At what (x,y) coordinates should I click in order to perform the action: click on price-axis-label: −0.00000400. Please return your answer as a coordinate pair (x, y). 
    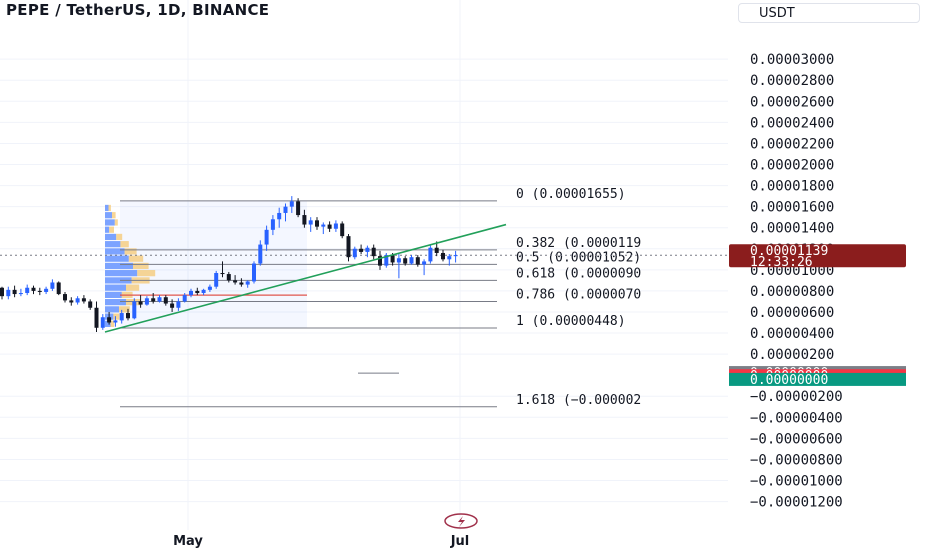
    Looking at the image, I should click on (796, 418).